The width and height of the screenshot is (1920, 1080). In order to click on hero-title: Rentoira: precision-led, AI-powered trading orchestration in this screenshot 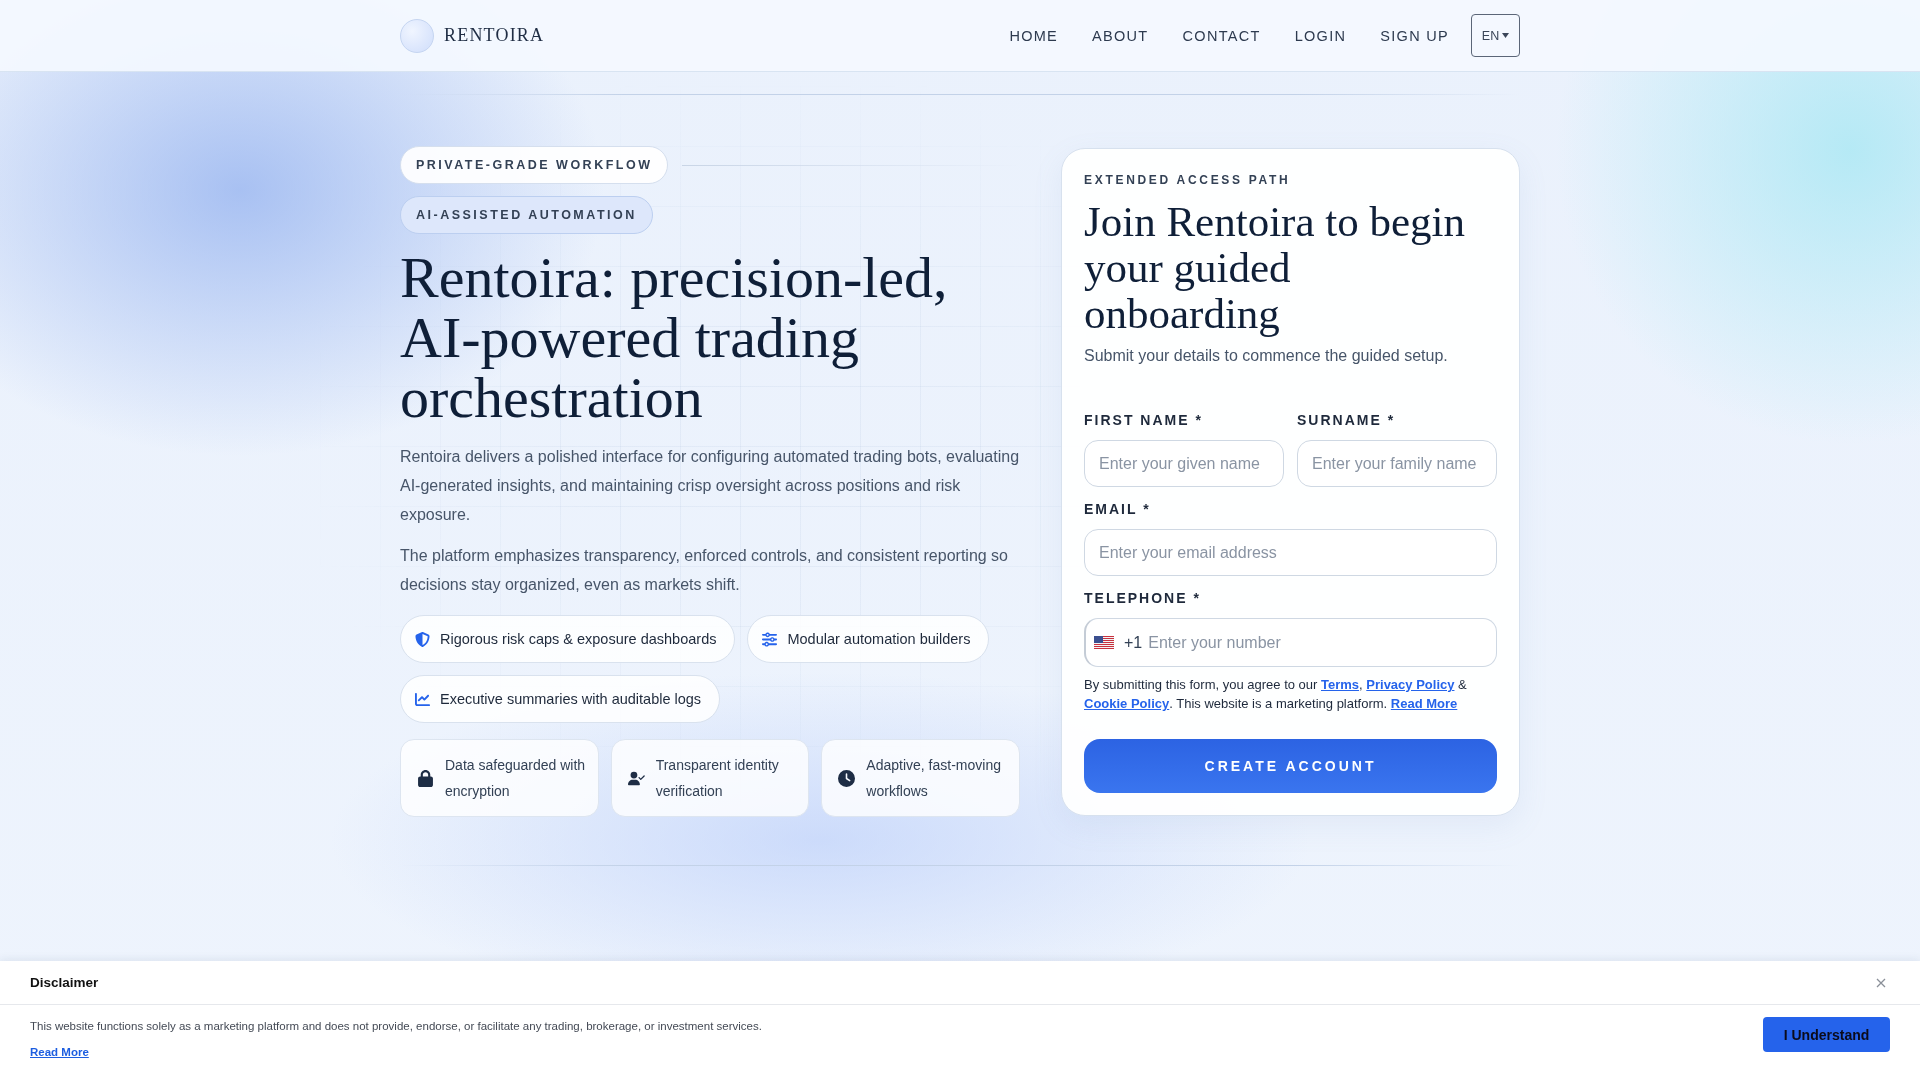, I will do `click(674, 338)`.